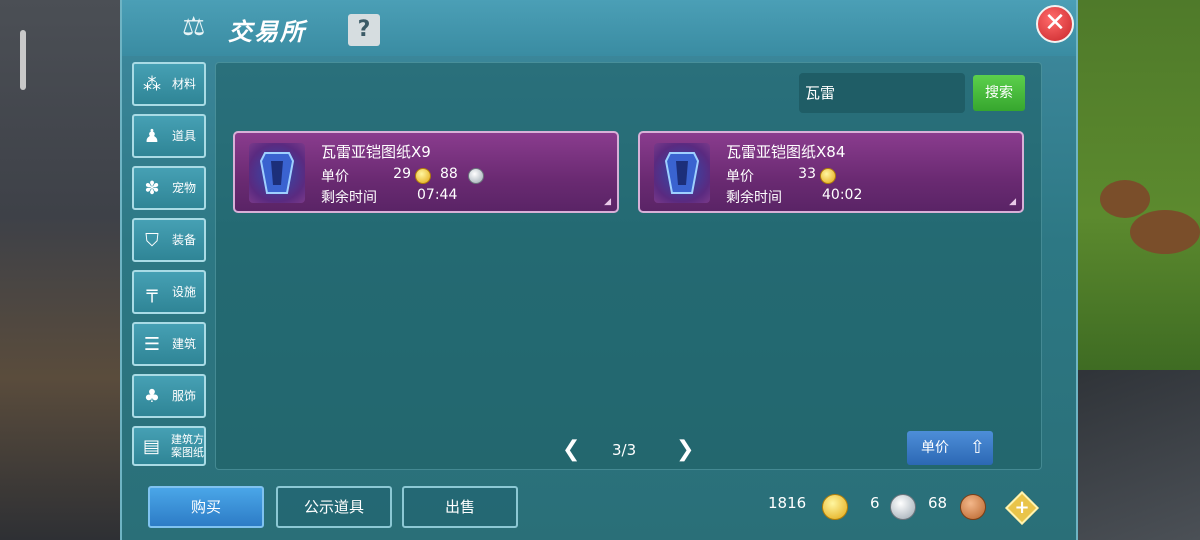 The height and width of the screenshot is (540, 1200). I want to click on scene-beam, so click(23, 60).